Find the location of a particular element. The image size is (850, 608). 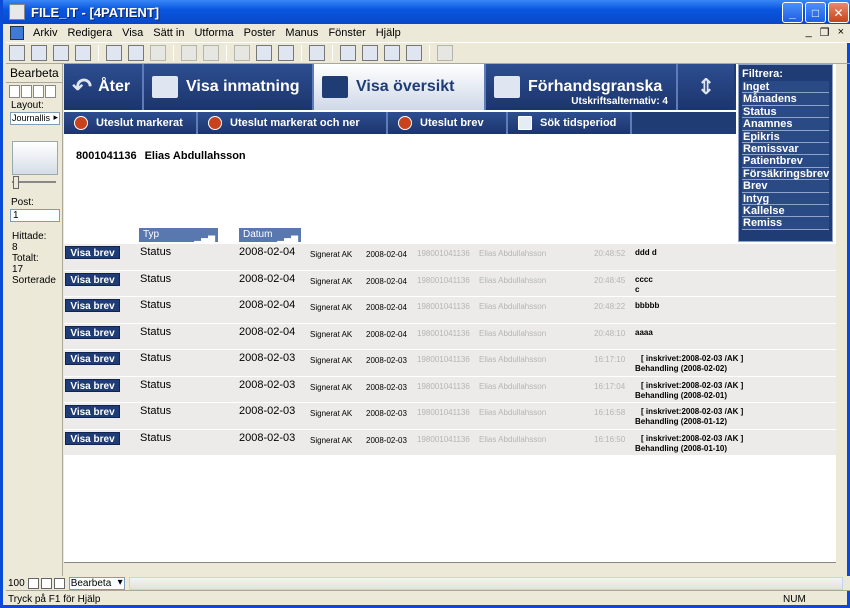

preview-mode-icon is located at coordinates (50, 91).